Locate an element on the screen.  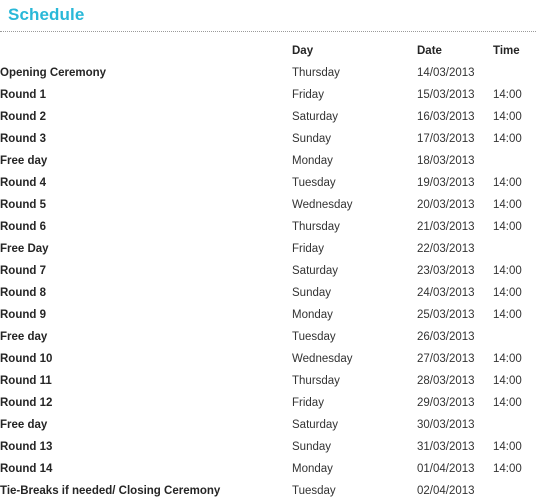
table-row: Round 1 Friday 15/03/2013 14:00 is located at coordinates (268, 95).